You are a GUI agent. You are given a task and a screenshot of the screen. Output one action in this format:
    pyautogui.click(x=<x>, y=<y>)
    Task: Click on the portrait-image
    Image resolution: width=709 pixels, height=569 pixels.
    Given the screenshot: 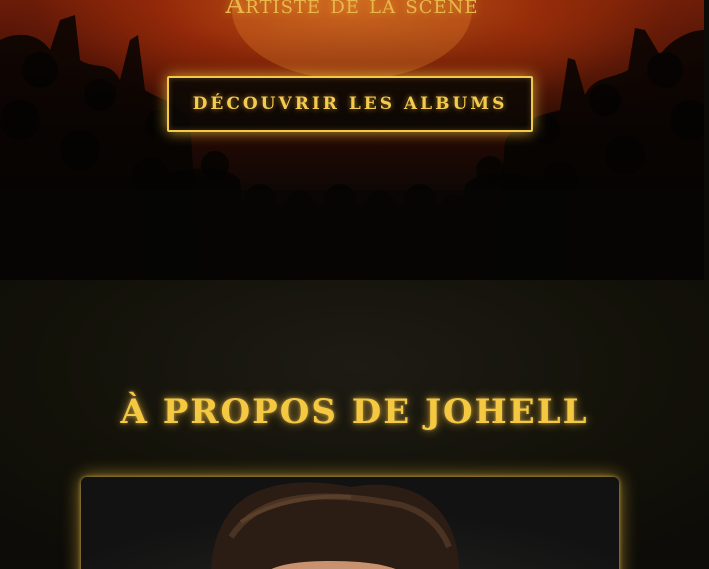 What is the action you would take?
    pyautogui.click(x=335, y=525)
    